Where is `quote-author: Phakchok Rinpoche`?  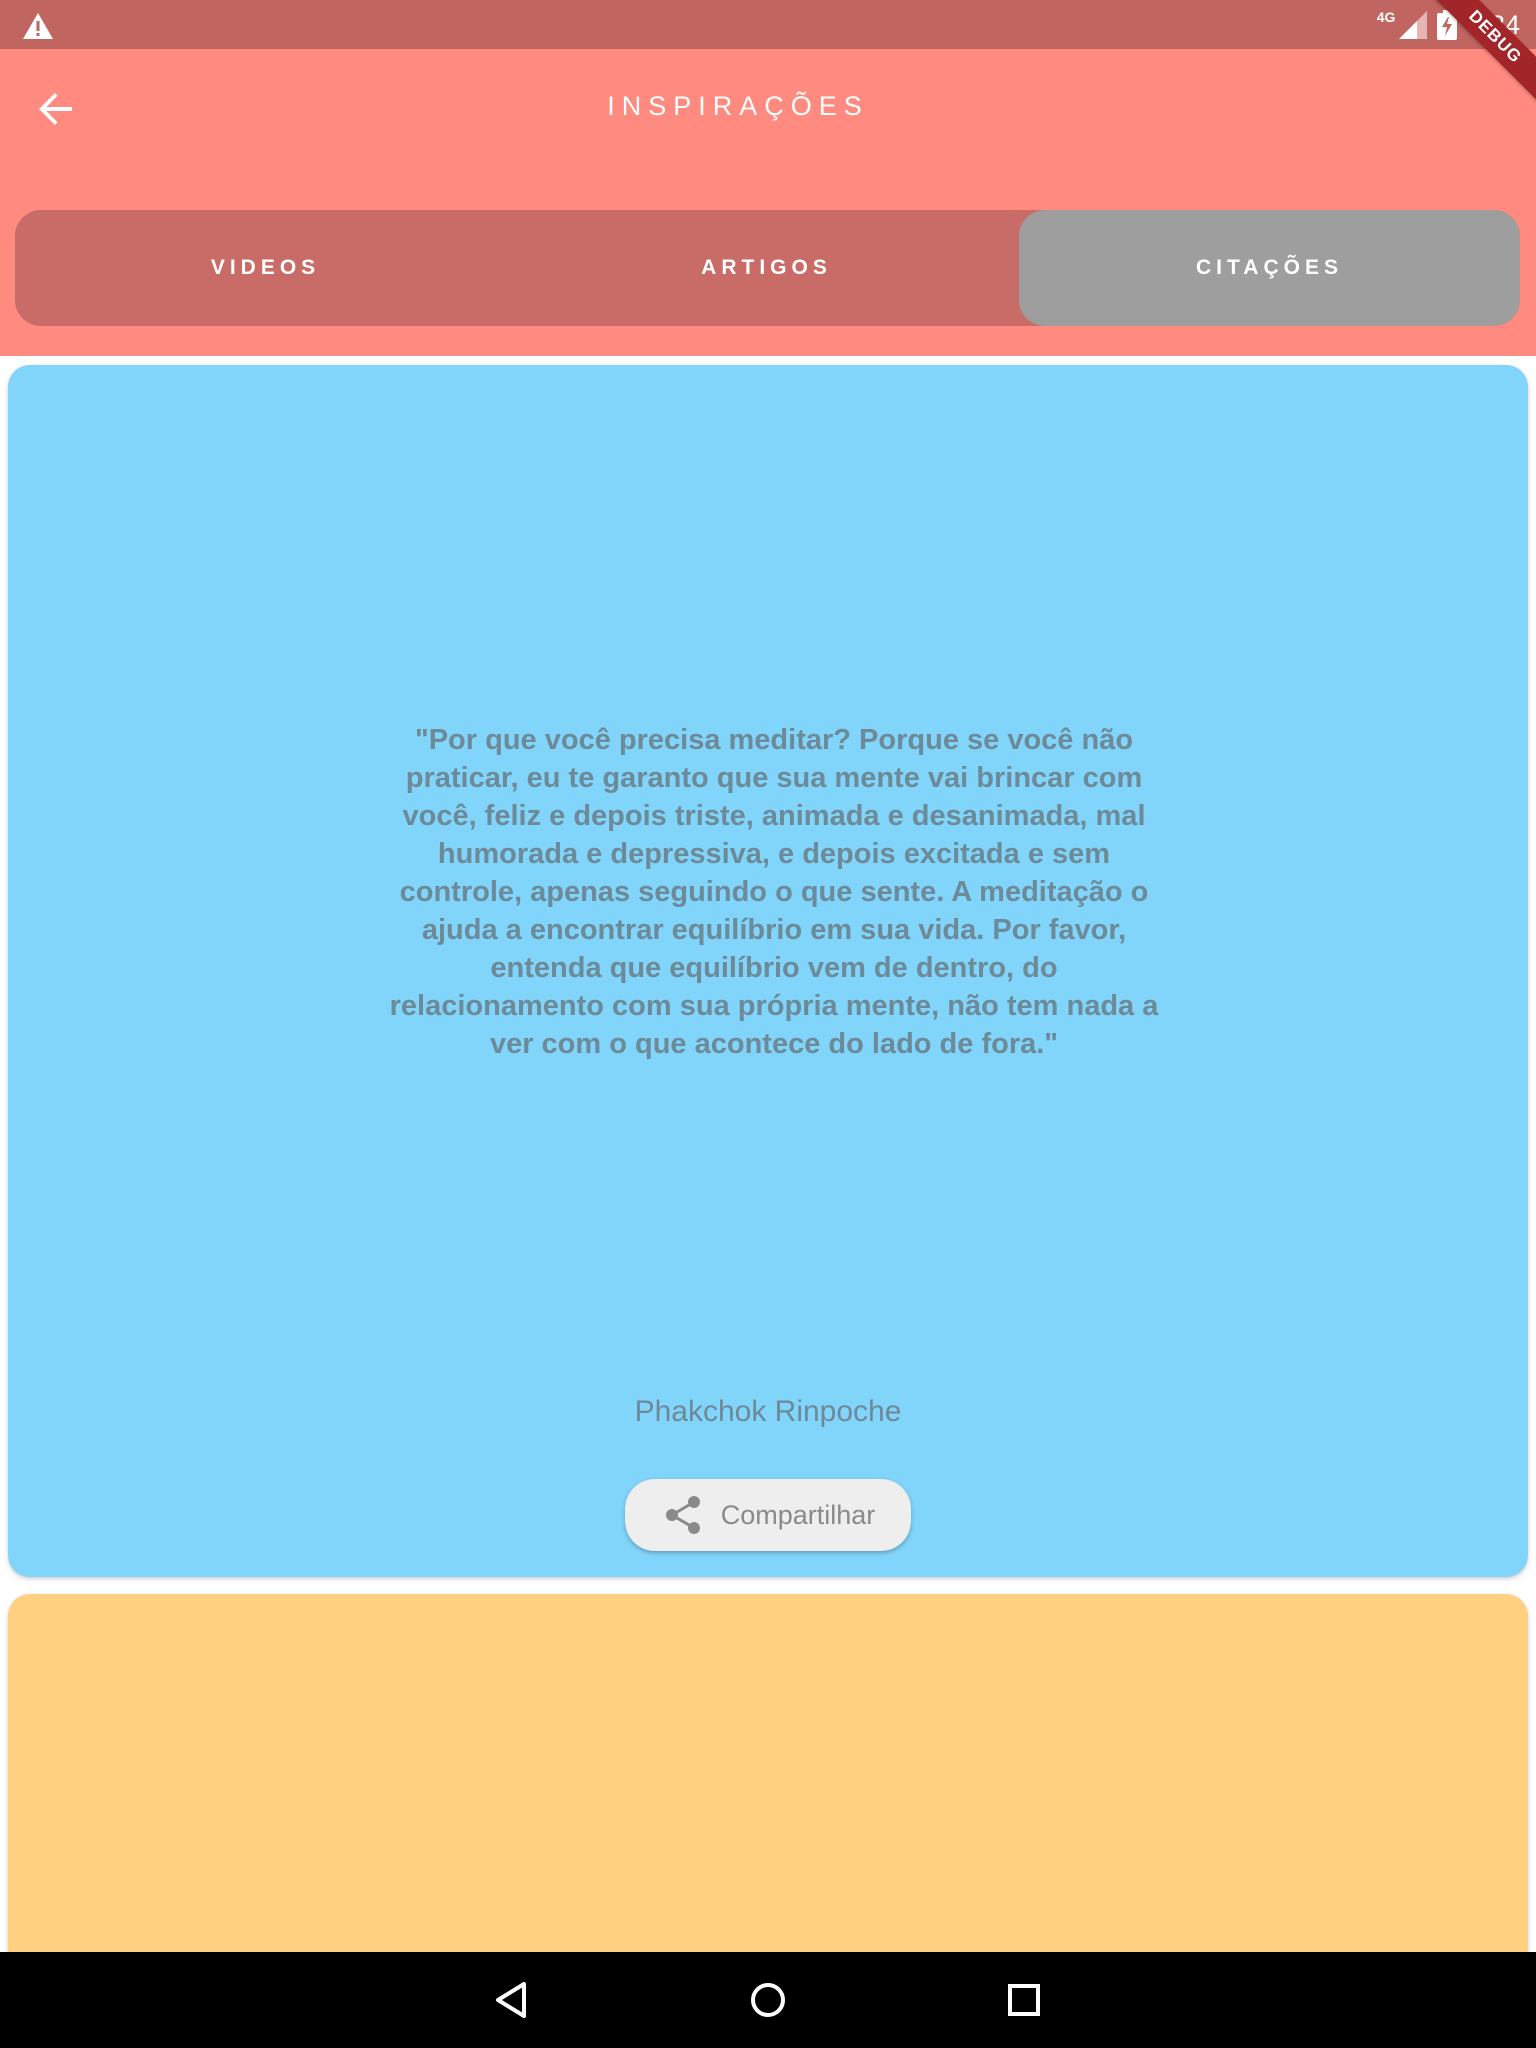 quote-author: Phakchok Rinpoche is located at coordinates (768, 1411).